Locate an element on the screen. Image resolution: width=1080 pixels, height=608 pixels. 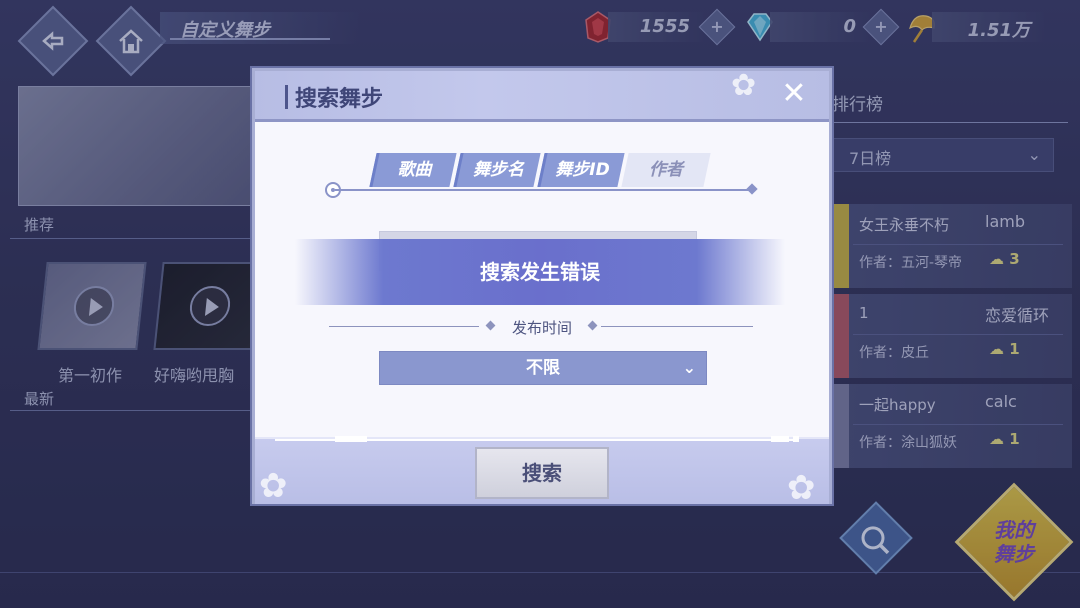
search-button: 搜索 is located at coordinates (542, 473).